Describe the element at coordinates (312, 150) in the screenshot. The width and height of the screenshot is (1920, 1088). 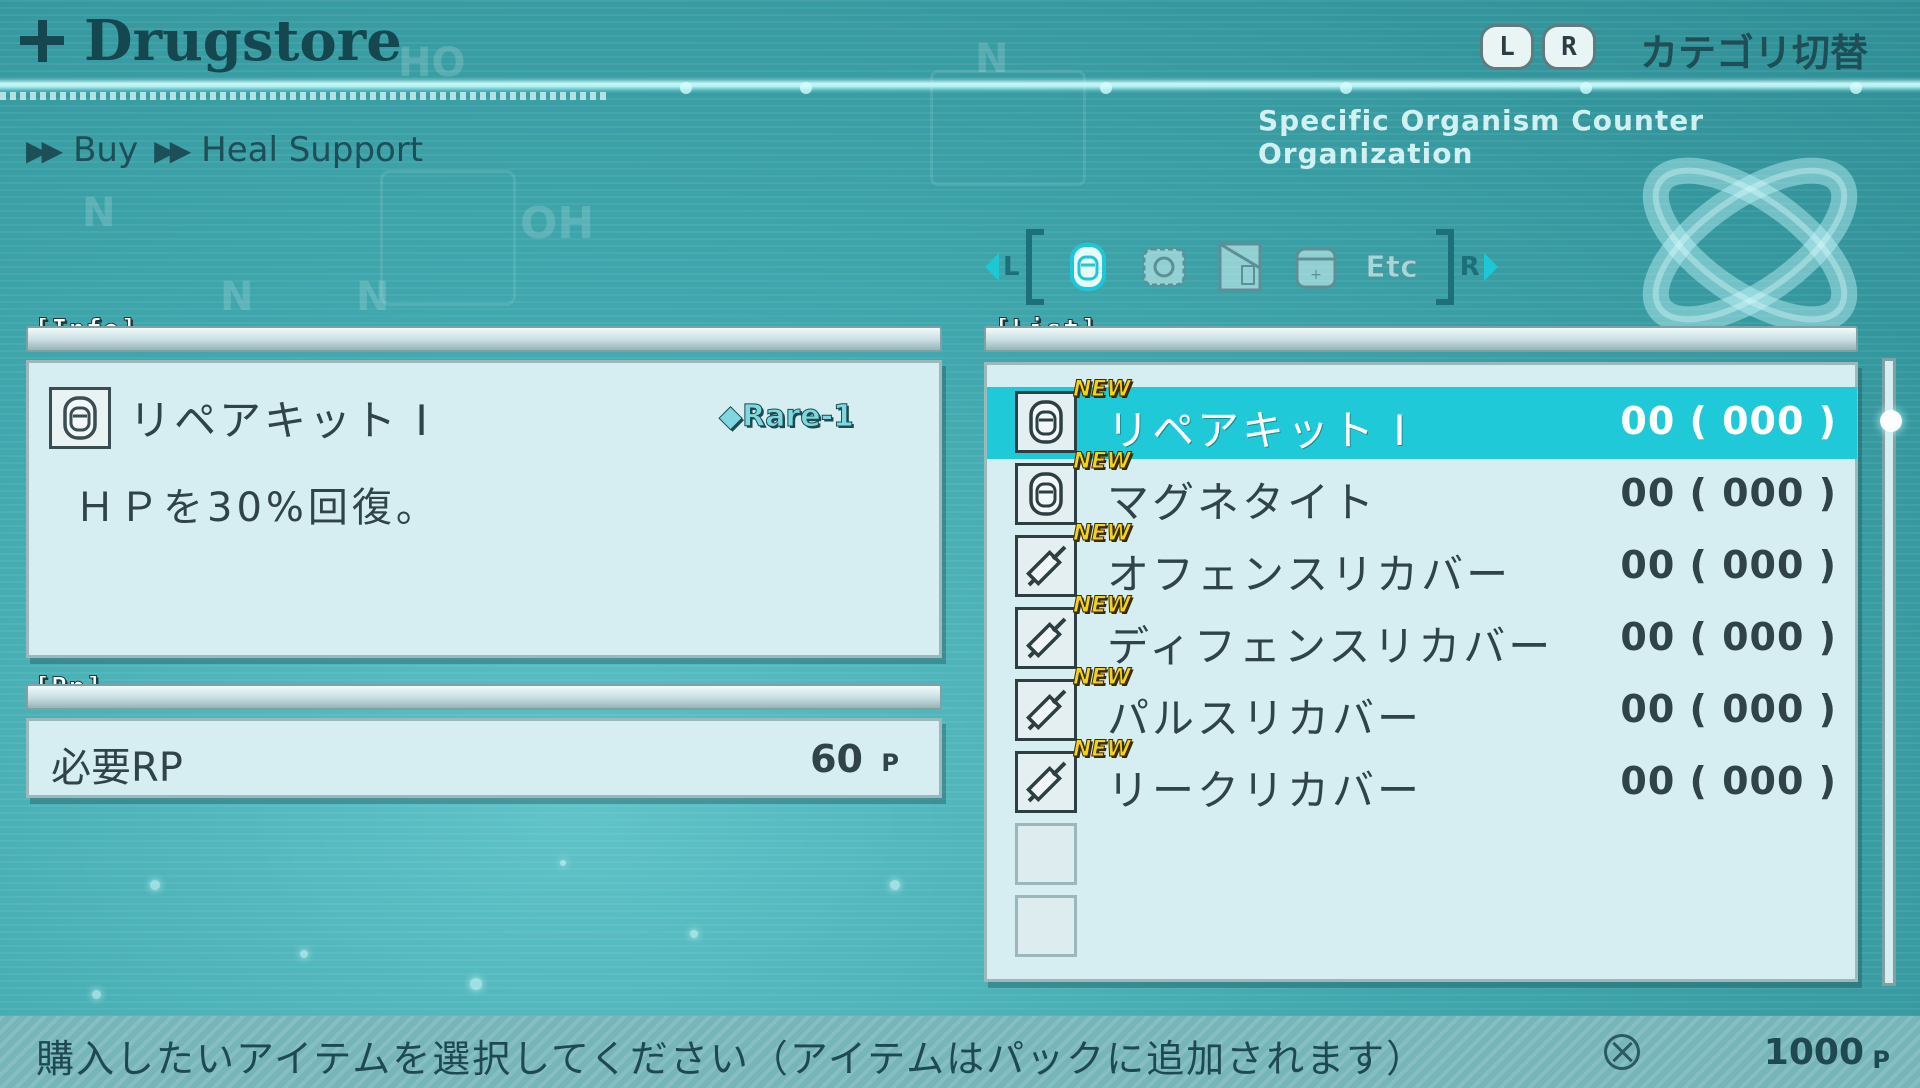
I see `breadcrumb-heal-support: Heal Support` at that location.